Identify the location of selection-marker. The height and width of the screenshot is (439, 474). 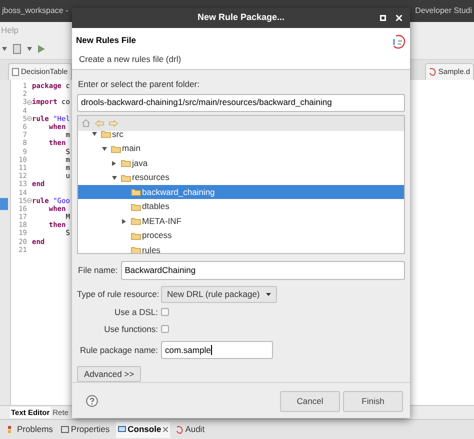
(4, 204).